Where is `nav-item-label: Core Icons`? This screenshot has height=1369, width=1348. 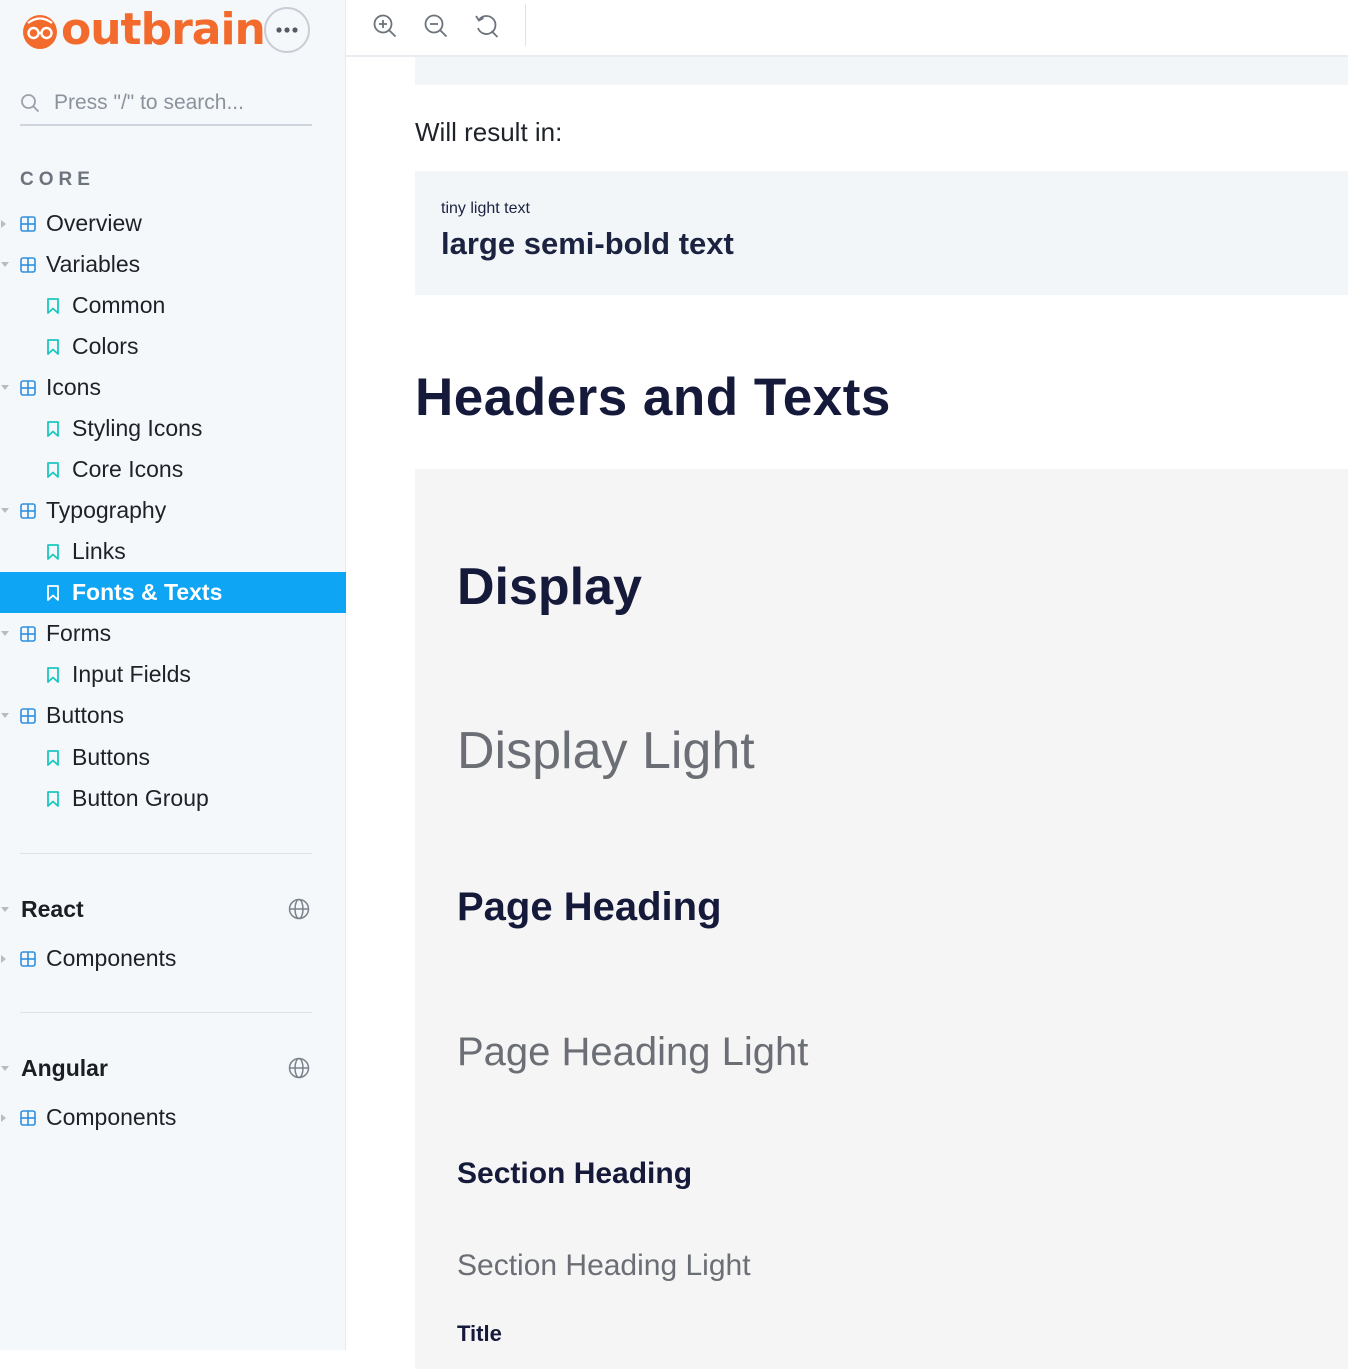 nav-item-label: Core Icons is located at coordinates (128, 469).